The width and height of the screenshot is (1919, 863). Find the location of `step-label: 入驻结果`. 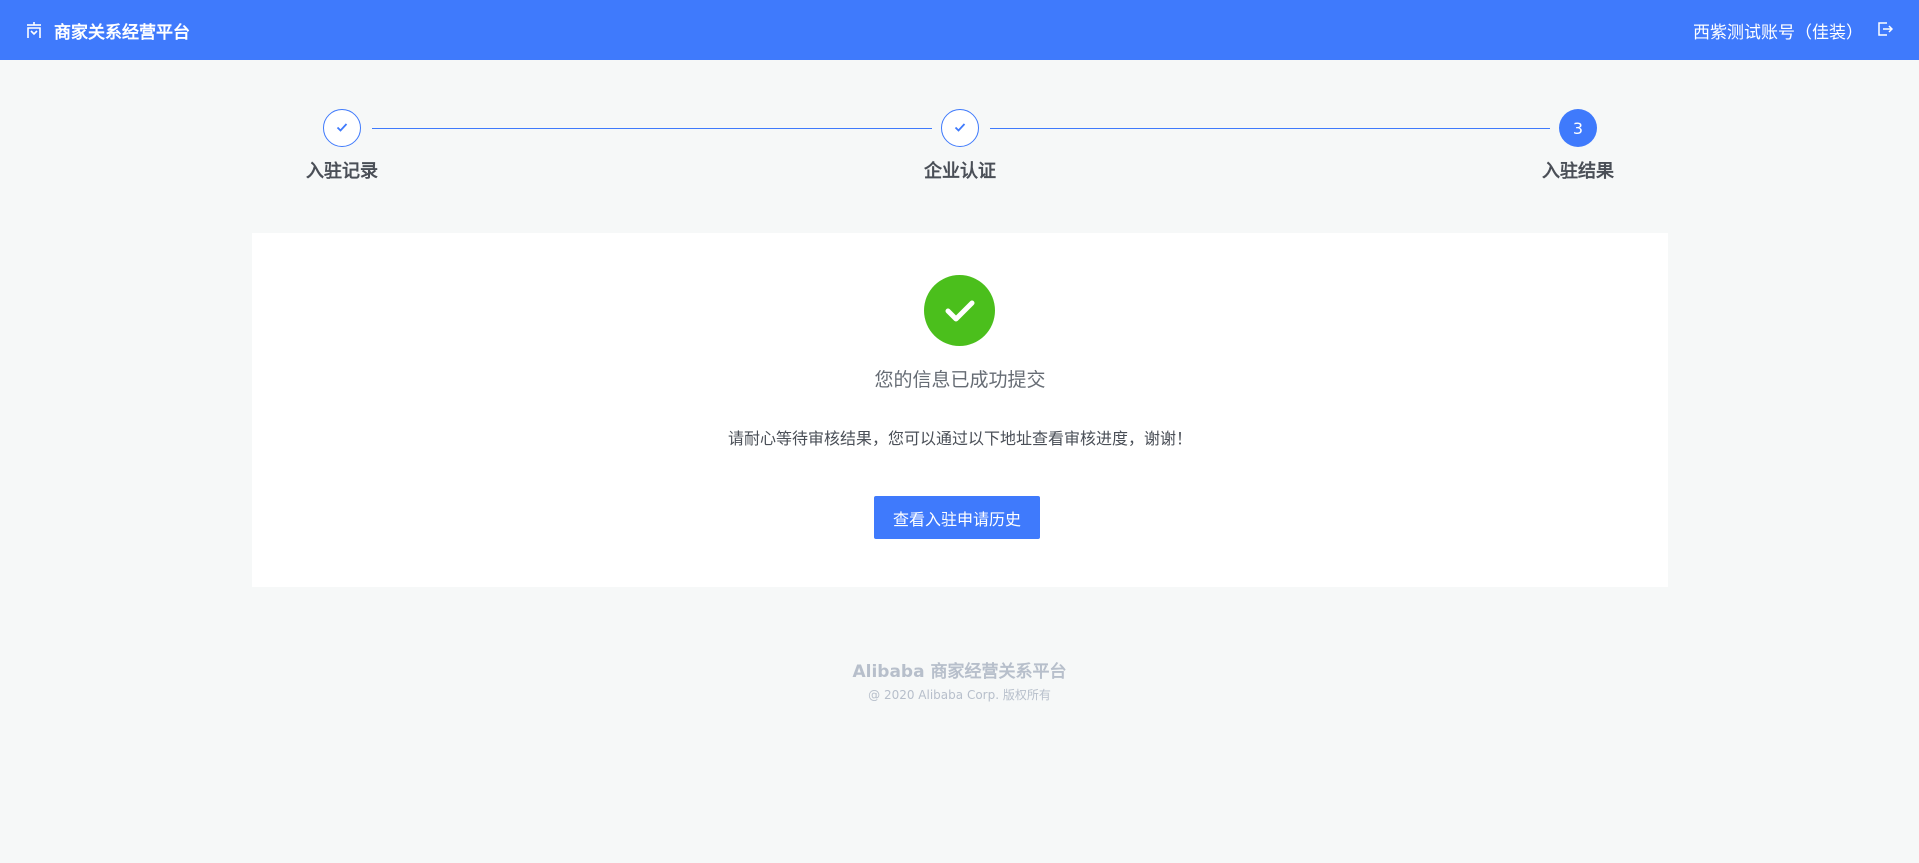

step-label: 入驻结果 is located at coordinates (1578, 171).